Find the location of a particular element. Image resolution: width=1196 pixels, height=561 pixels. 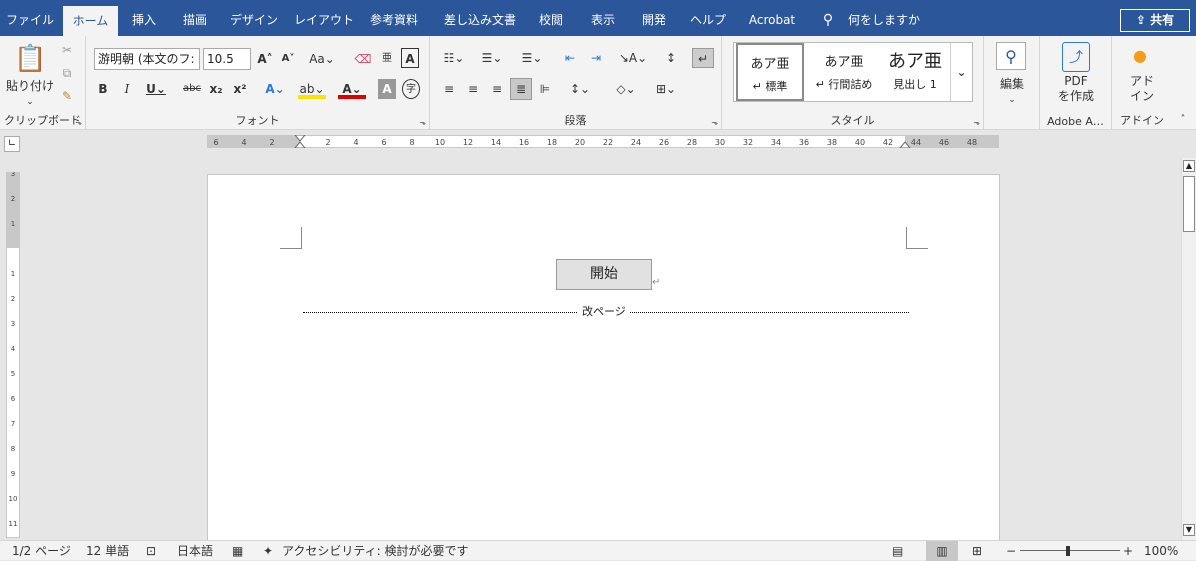

font-color-icon: A⌄ is located at coordinates (352, 89).